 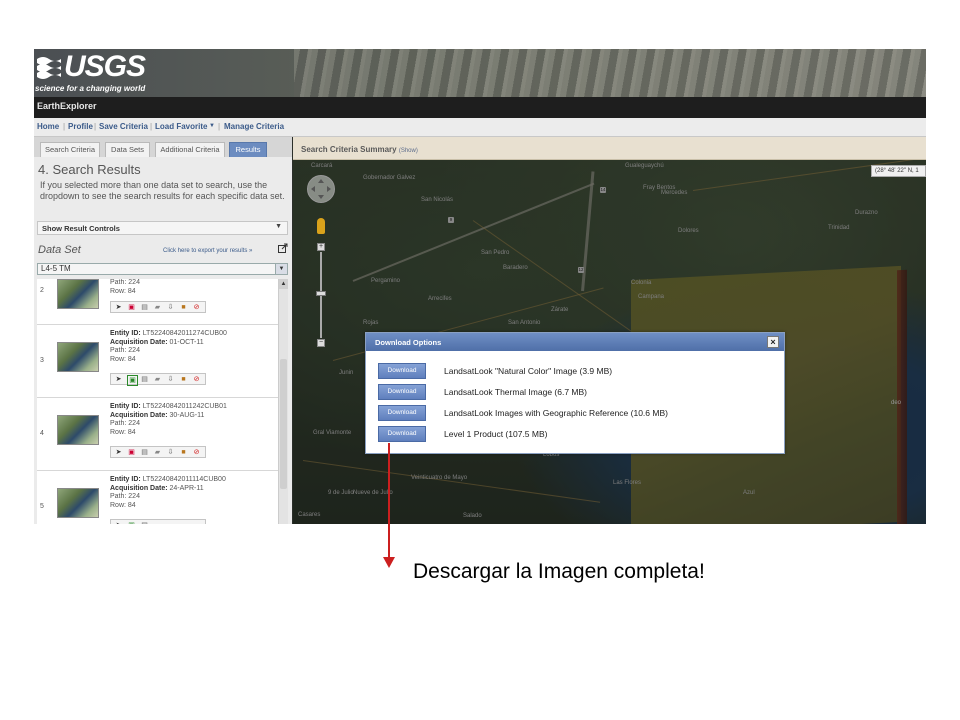 I want to click on menu-home: Home, so click(x=48, y=126).